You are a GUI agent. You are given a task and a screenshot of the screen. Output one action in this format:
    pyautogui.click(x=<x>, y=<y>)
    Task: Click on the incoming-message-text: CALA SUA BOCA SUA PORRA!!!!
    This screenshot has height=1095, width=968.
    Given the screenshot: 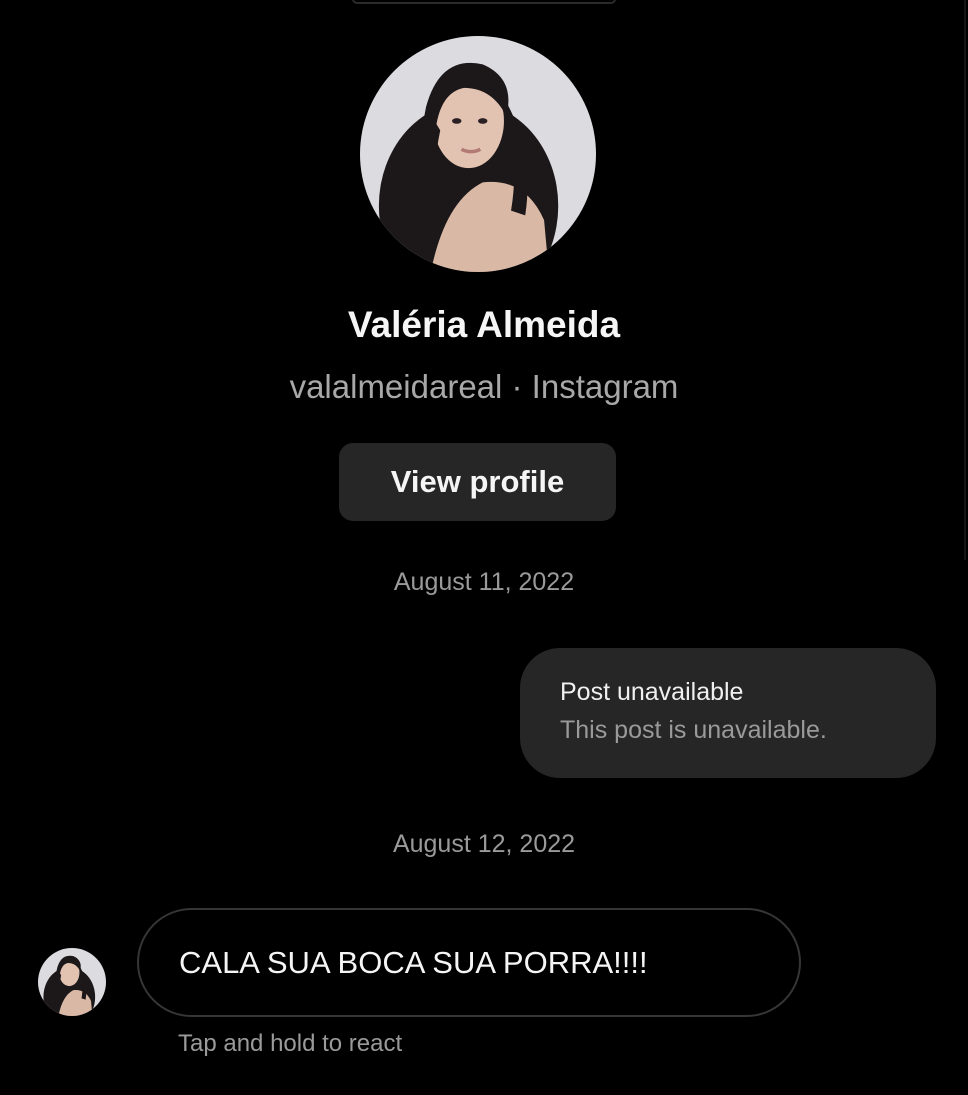 What is the action you would take?
    pyautogui.click(x=413, y=962)
    